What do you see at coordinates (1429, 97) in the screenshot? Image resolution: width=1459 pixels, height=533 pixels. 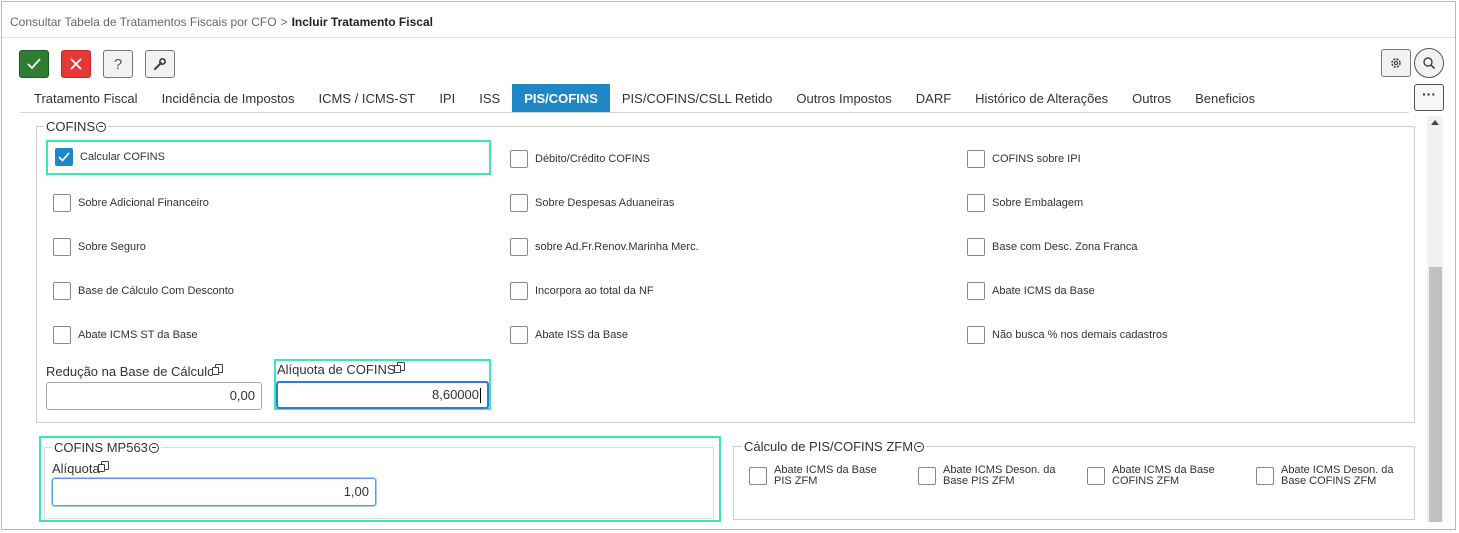 I see `more-options-button: ···` at bounding box center [1429, 97].